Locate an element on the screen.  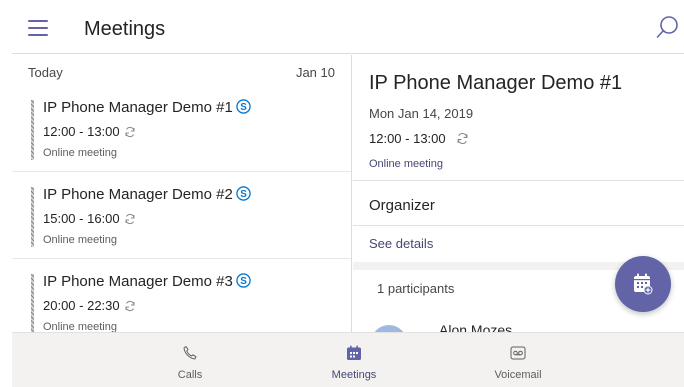
nav-calls: Calls is located at coordinates (190, 360).